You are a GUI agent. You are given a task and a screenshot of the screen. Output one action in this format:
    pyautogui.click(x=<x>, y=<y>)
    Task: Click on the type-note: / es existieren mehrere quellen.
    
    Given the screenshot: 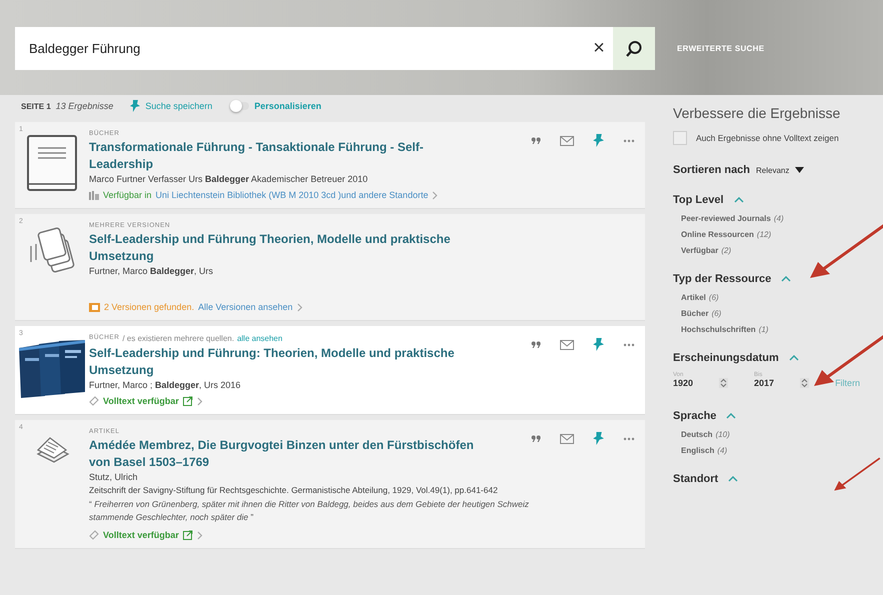 What is the action you would take?
    pyautogui.click(x=178, y=338)
    